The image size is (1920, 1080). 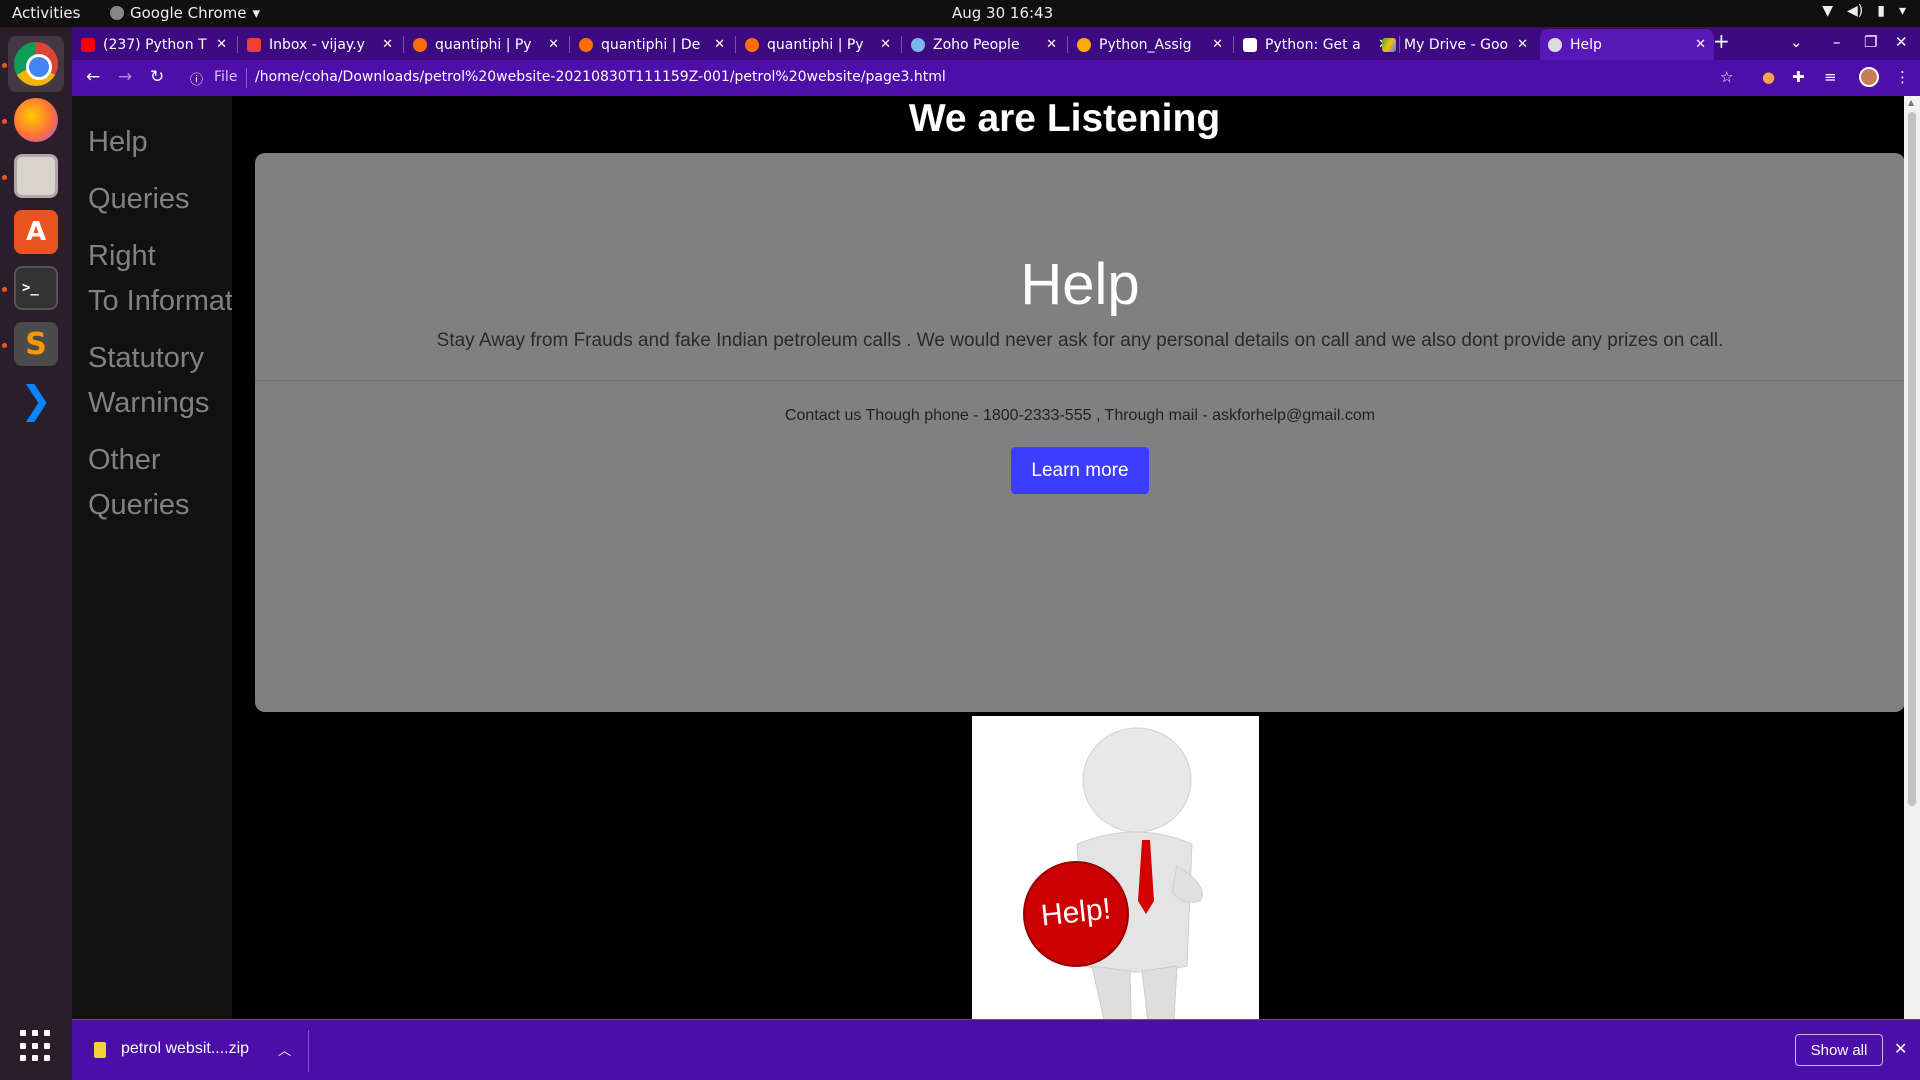 What do you see at coordinates (1870, 42) in the screenshot?
I see `restore-icon: ❐` at bounding box center [1870, 42].